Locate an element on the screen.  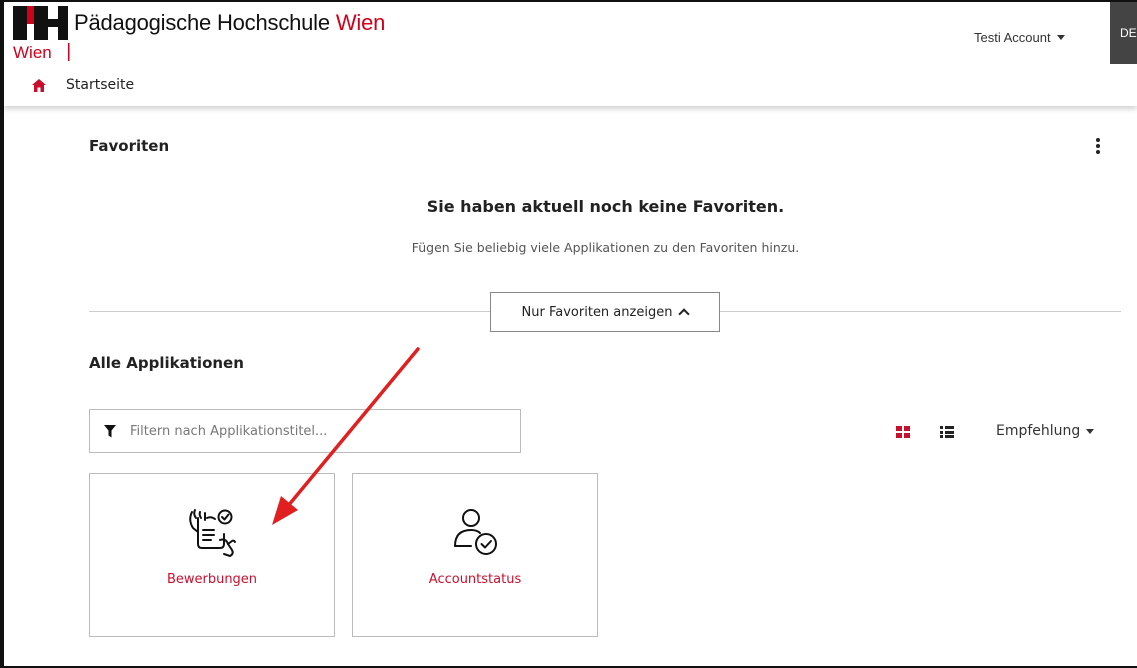
sort-dropdown: Empfehlung is located at coordinates (1045, 431).